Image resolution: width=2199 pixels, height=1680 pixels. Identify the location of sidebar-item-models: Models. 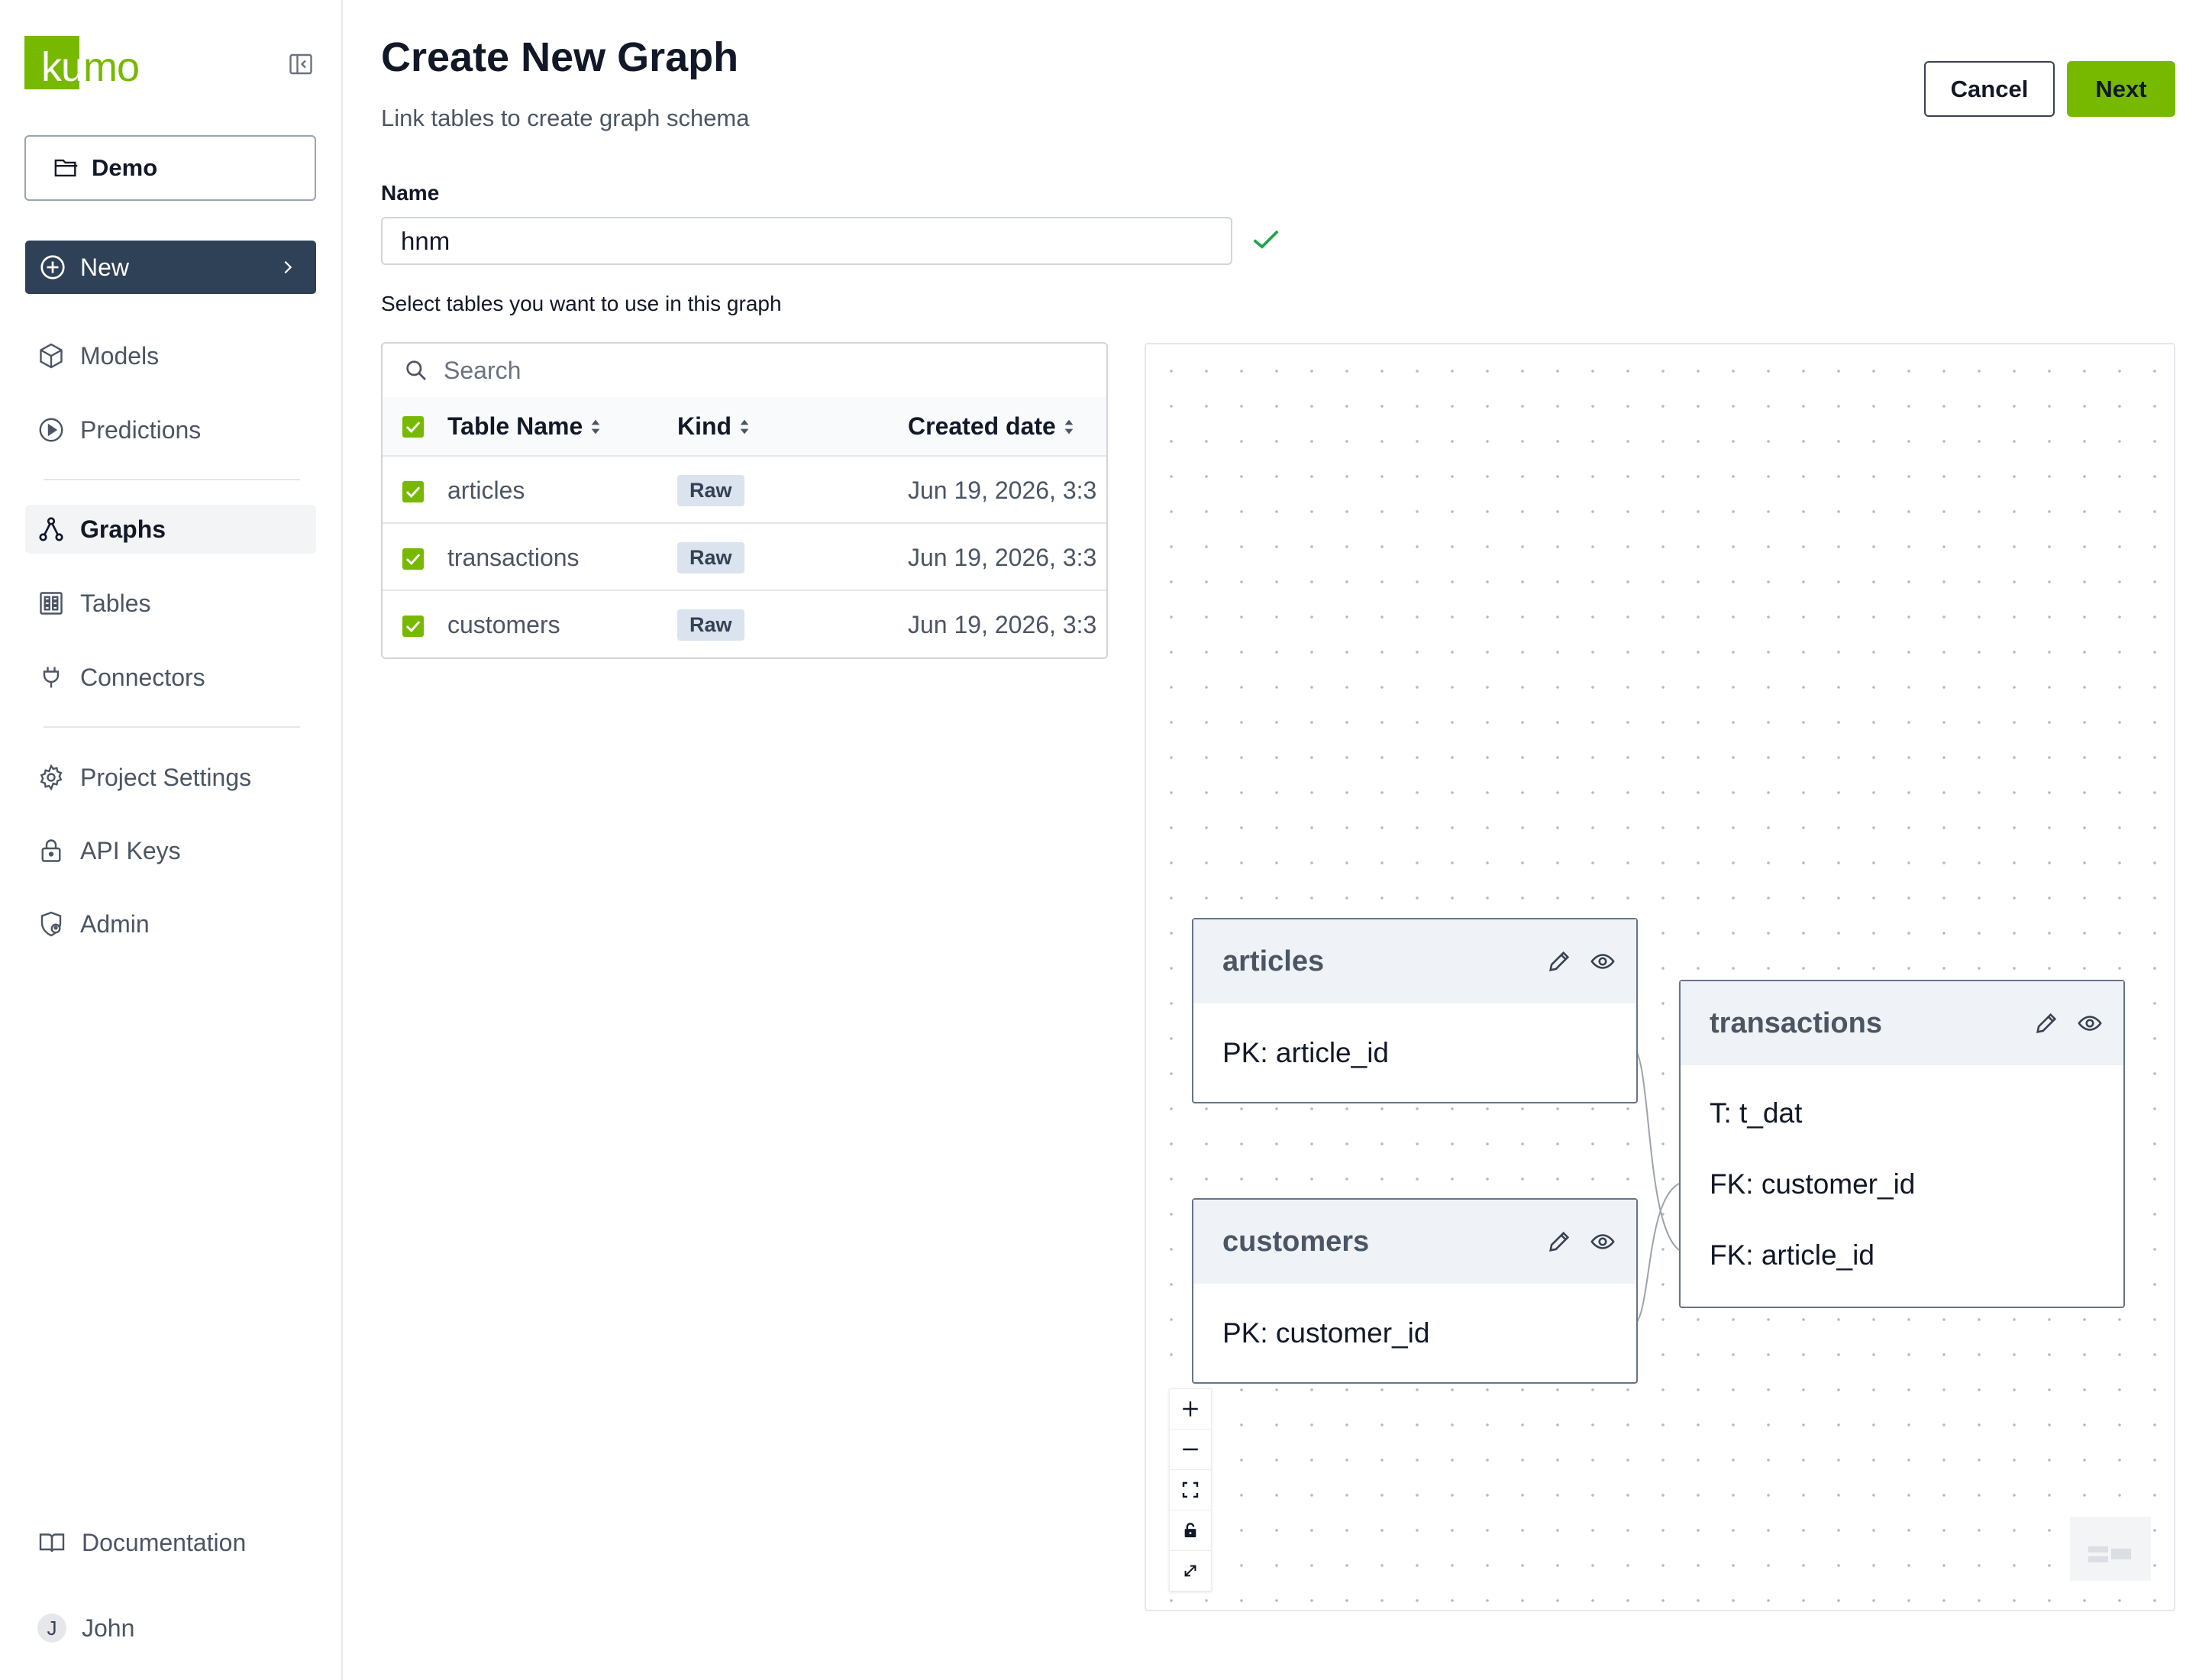
(170, 355).